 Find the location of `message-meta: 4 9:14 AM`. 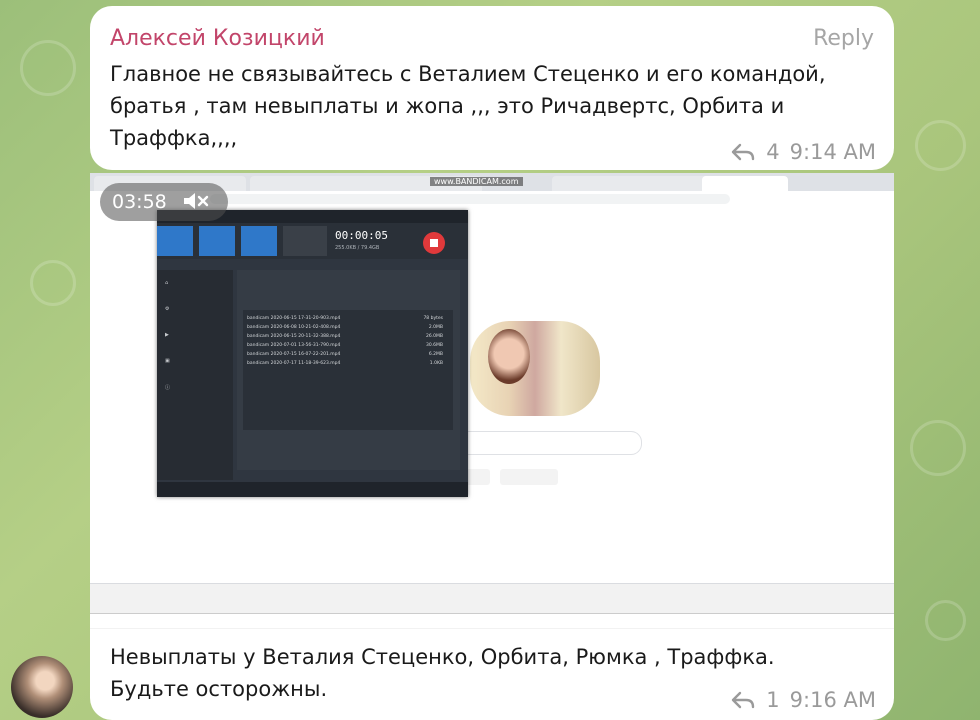

message-meta: 4 9:14 AM is located at coordinates (803, 152).